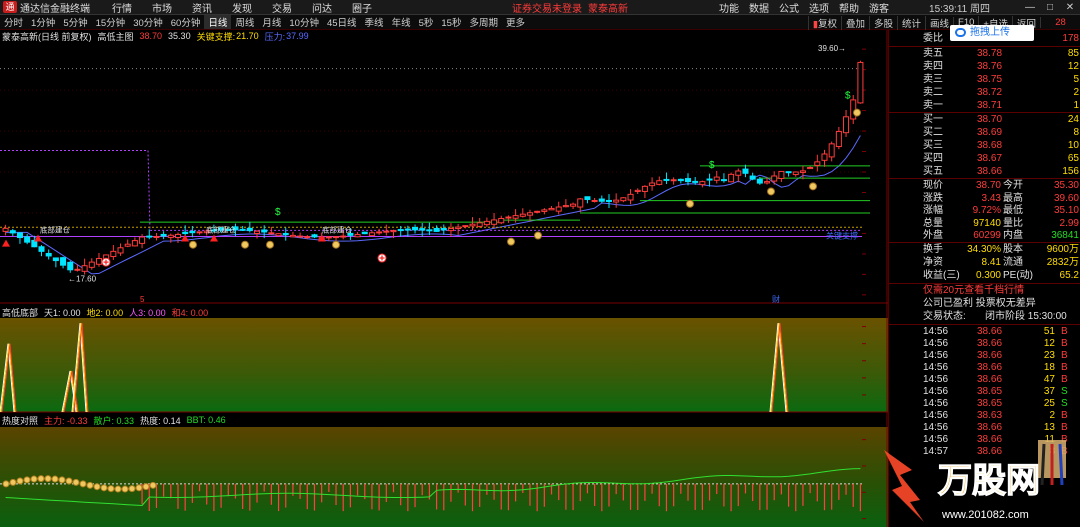 The height and width of the screenshot is (527, 1080). Describe the element at coordinates (933, 119) in the screenshot. I see `buy-label: 买一` at that location.